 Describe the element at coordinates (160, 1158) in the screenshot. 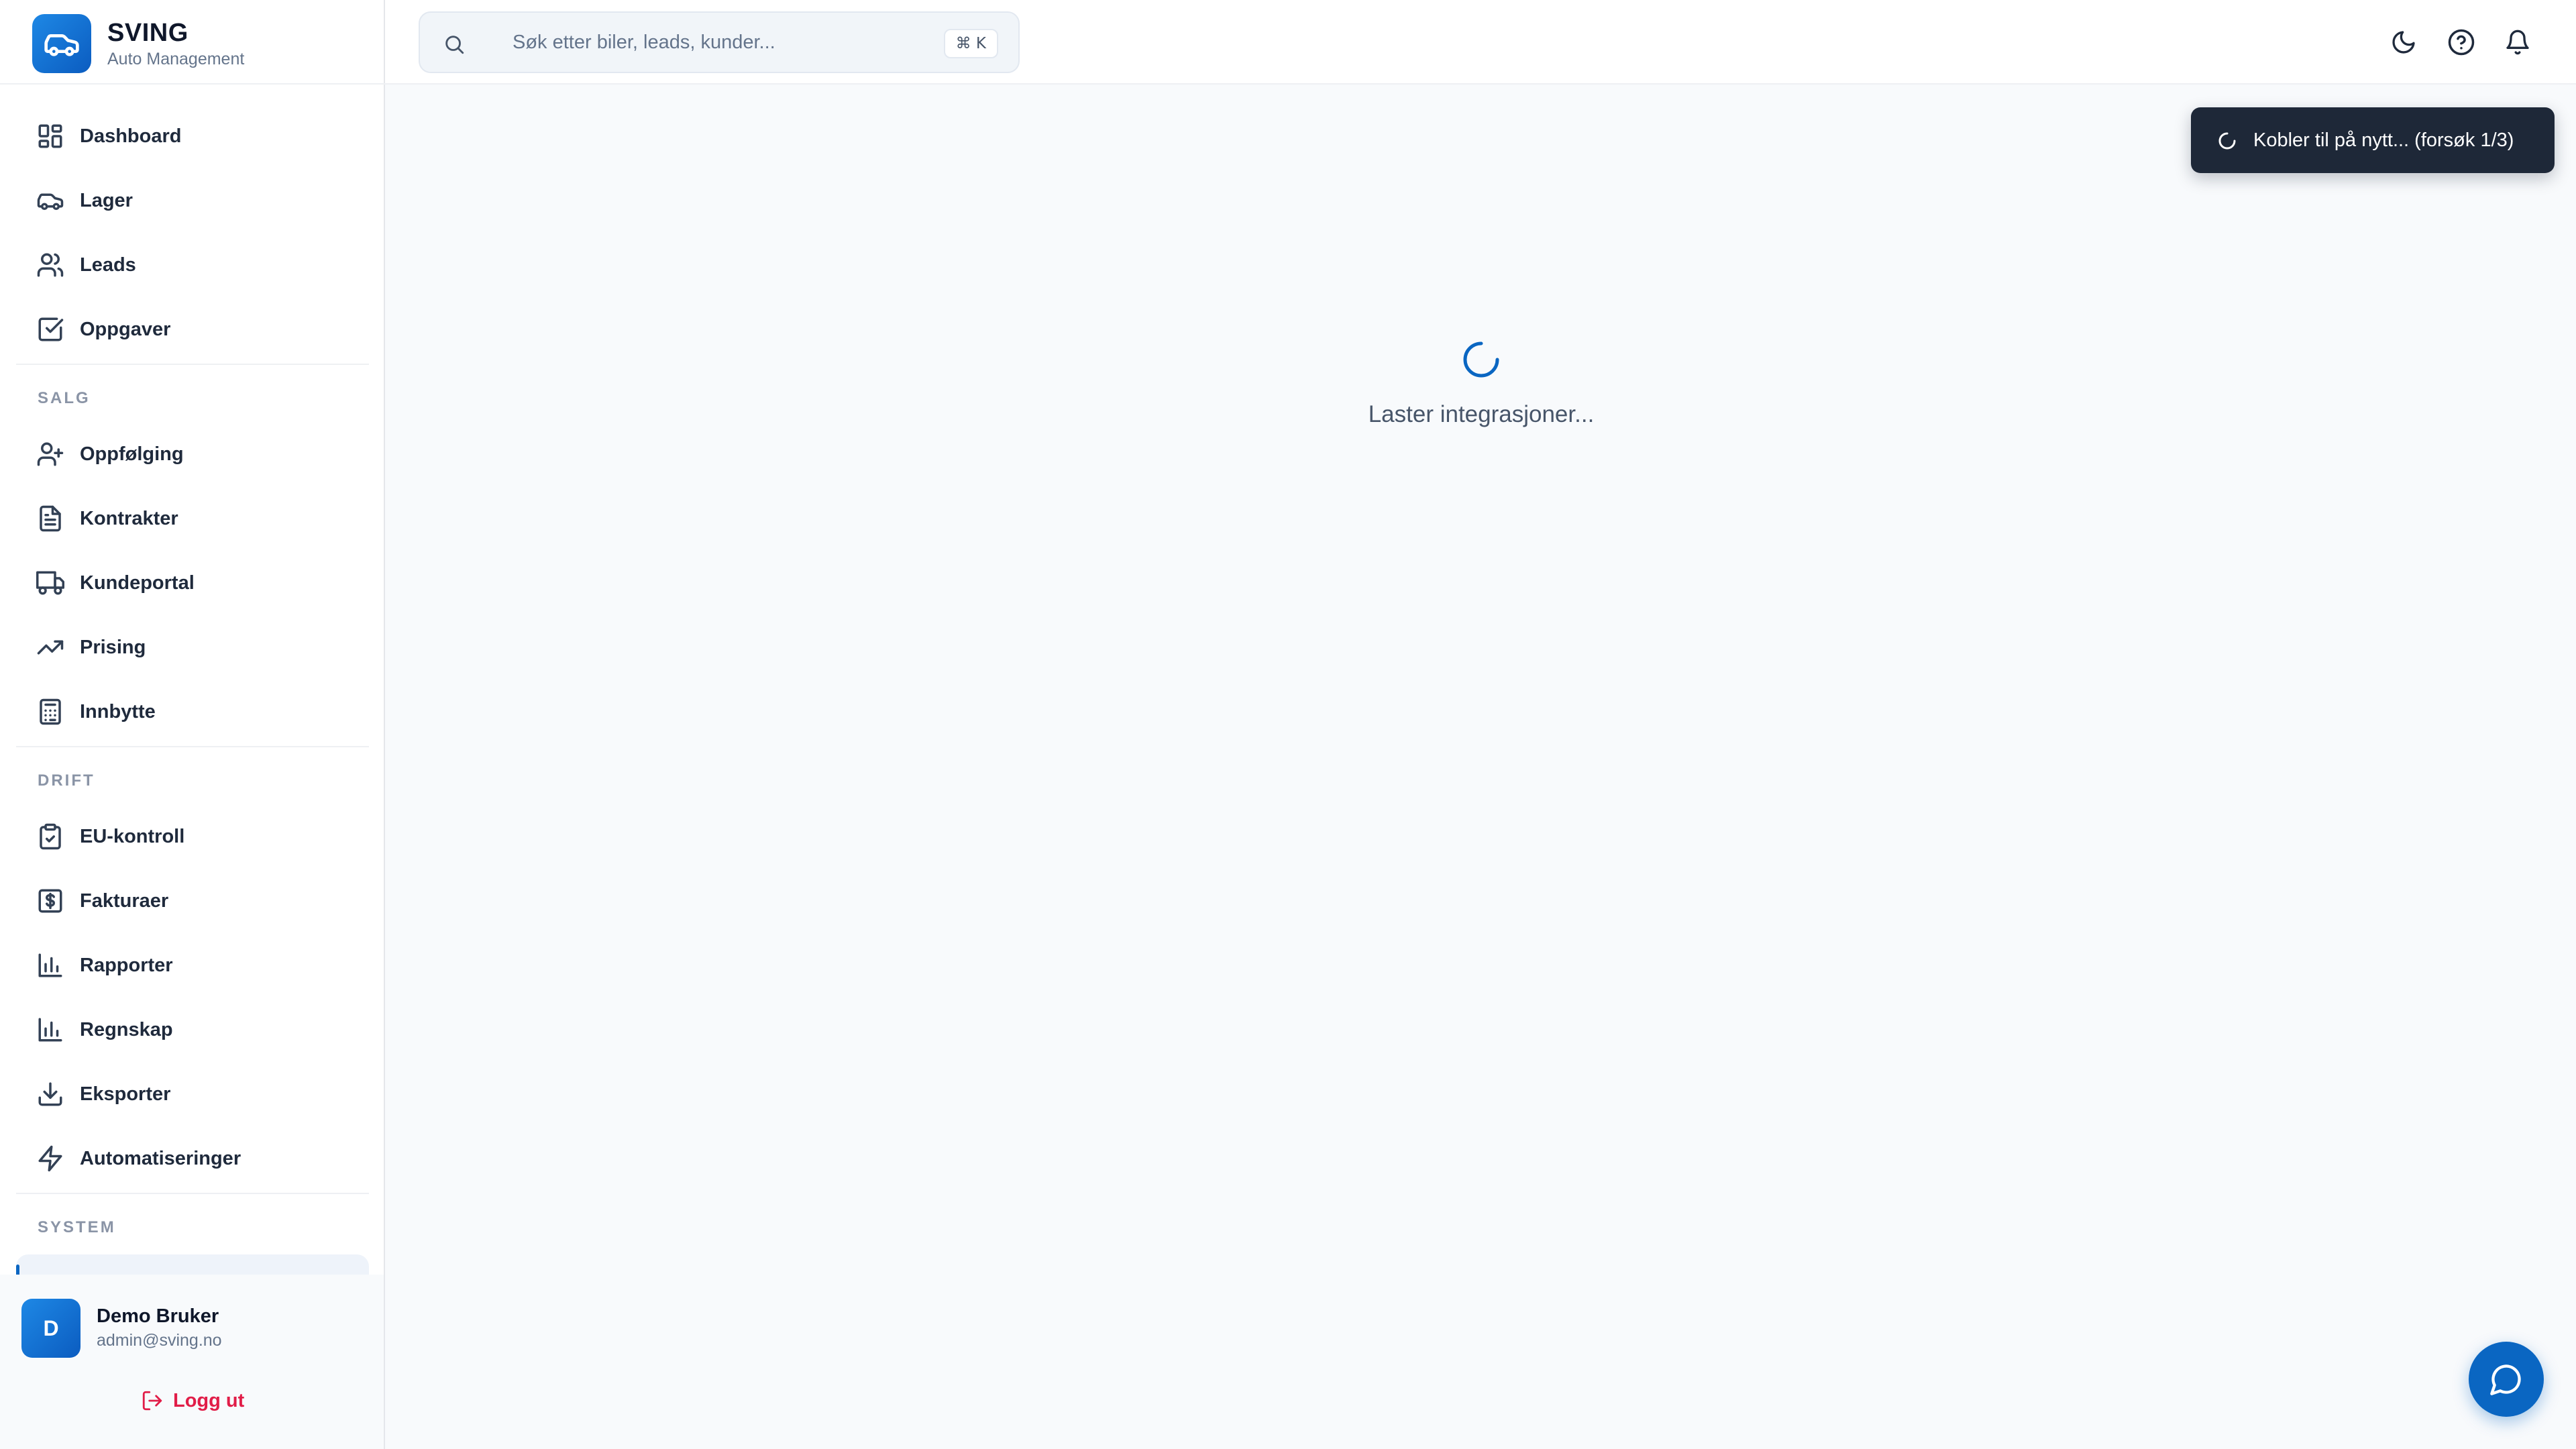

I see `sidebar-item-label: Automatiseringer` at that location.